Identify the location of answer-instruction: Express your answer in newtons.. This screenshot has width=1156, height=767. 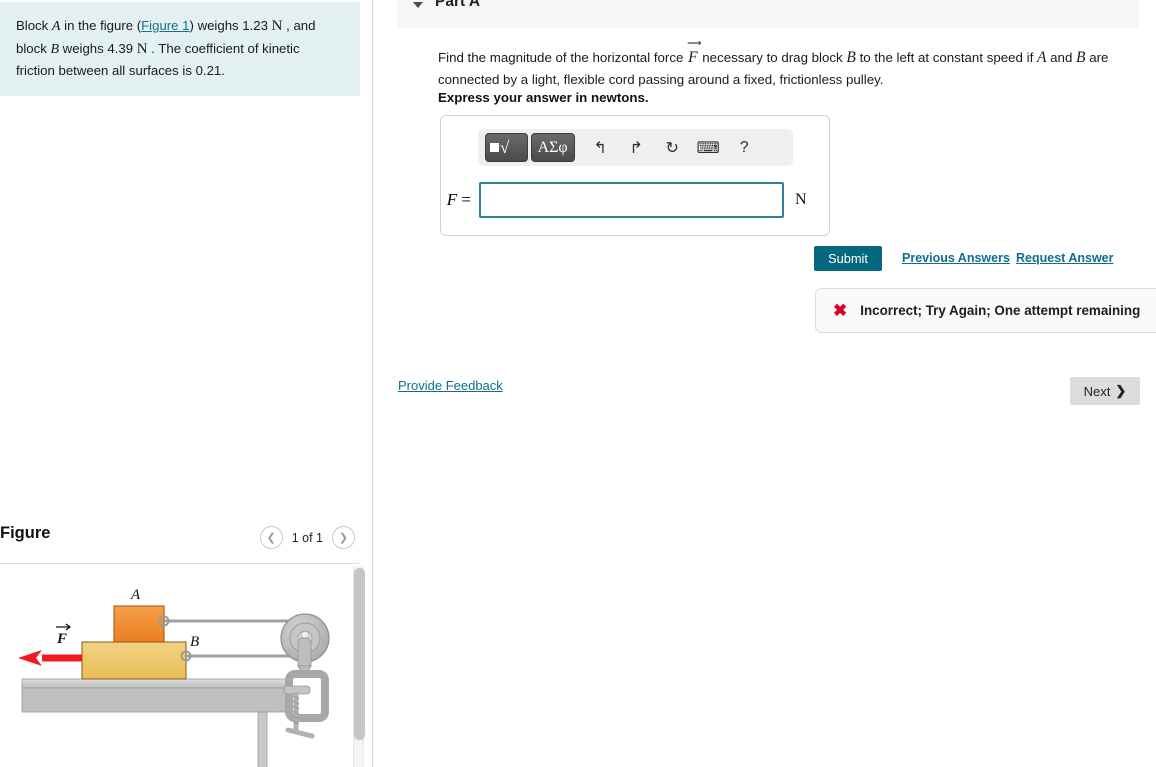
(543, 97).